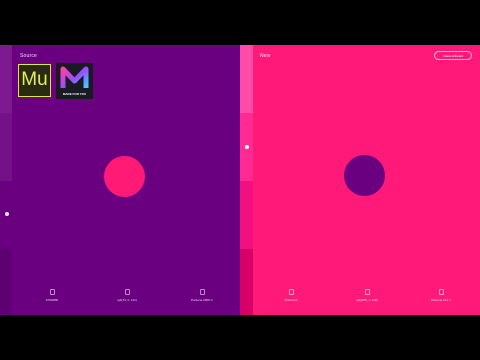 This screenshot has width=480, height=360. Describe the element at coordinates (74, 94) in the screenshot. I see `logo-caption: MADE FOR YOU` at that location.